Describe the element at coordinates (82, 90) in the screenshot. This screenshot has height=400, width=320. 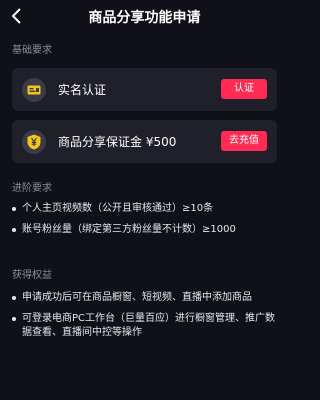
I see `real-name-label: 实名认证` at that location.